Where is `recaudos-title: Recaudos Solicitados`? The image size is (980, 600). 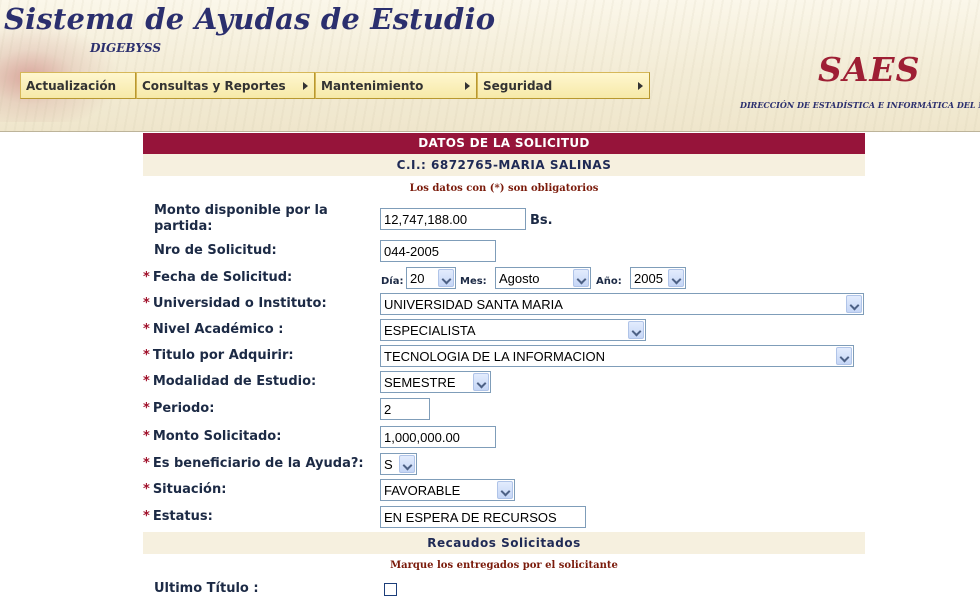 recaudos-title: Recaudos Solicitados is located at coordinates (504, 543).